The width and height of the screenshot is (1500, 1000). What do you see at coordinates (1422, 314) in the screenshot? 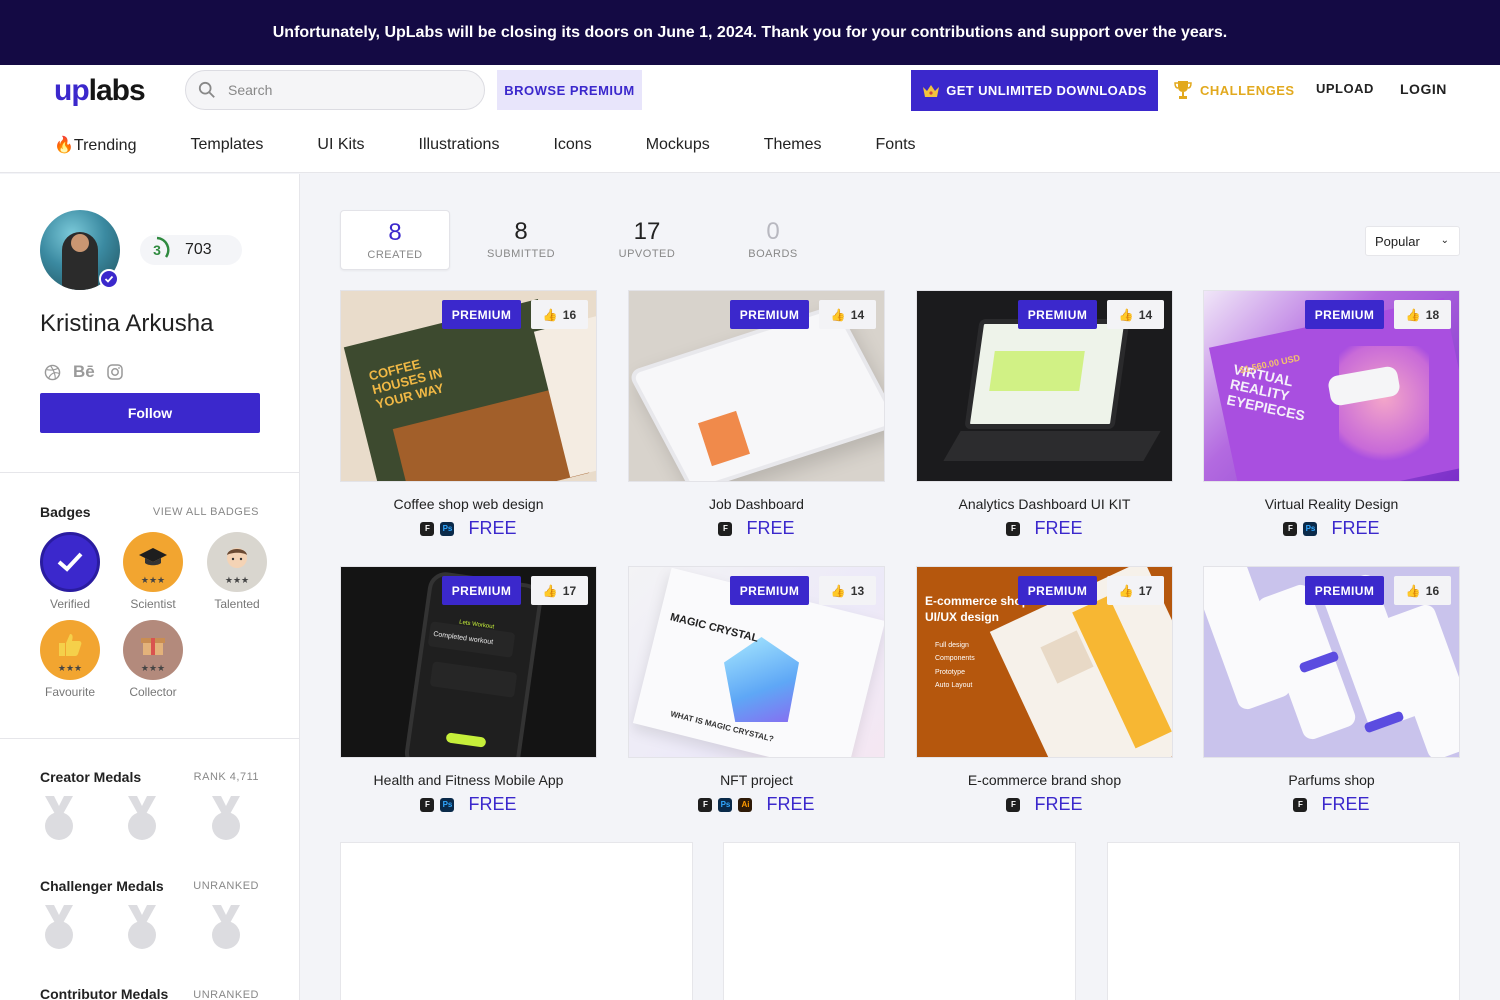
I see `like-button: 👍 18` at bounding box center [1422, 314].